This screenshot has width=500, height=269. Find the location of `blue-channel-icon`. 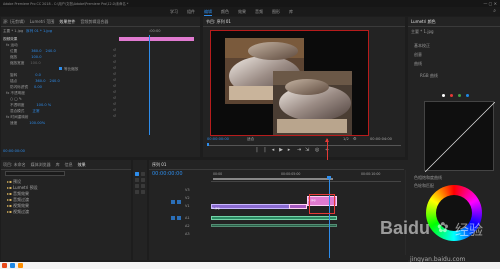

blue-channel-icon is located at coordinates (467, 95).